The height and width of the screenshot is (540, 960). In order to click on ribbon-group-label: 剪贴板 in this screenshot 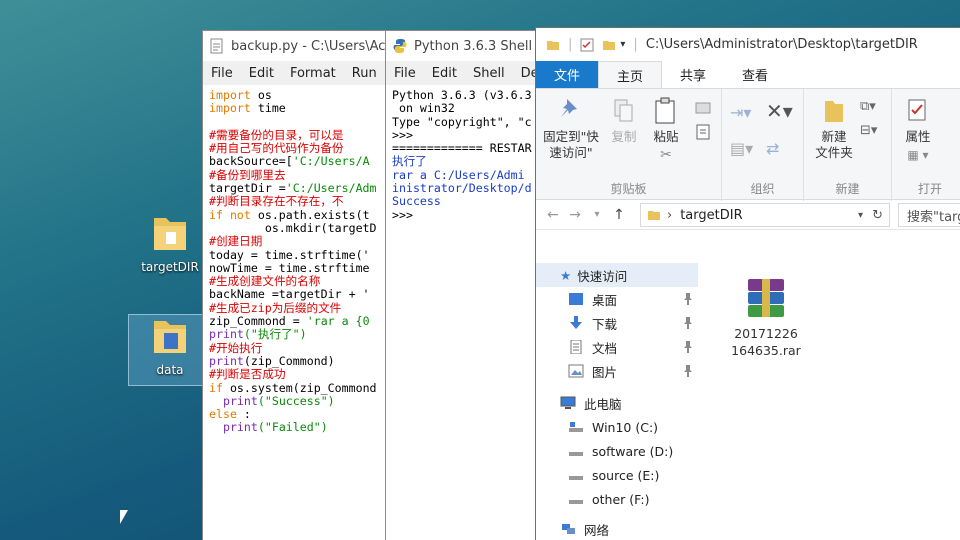, I will do `click(628, 189)`.